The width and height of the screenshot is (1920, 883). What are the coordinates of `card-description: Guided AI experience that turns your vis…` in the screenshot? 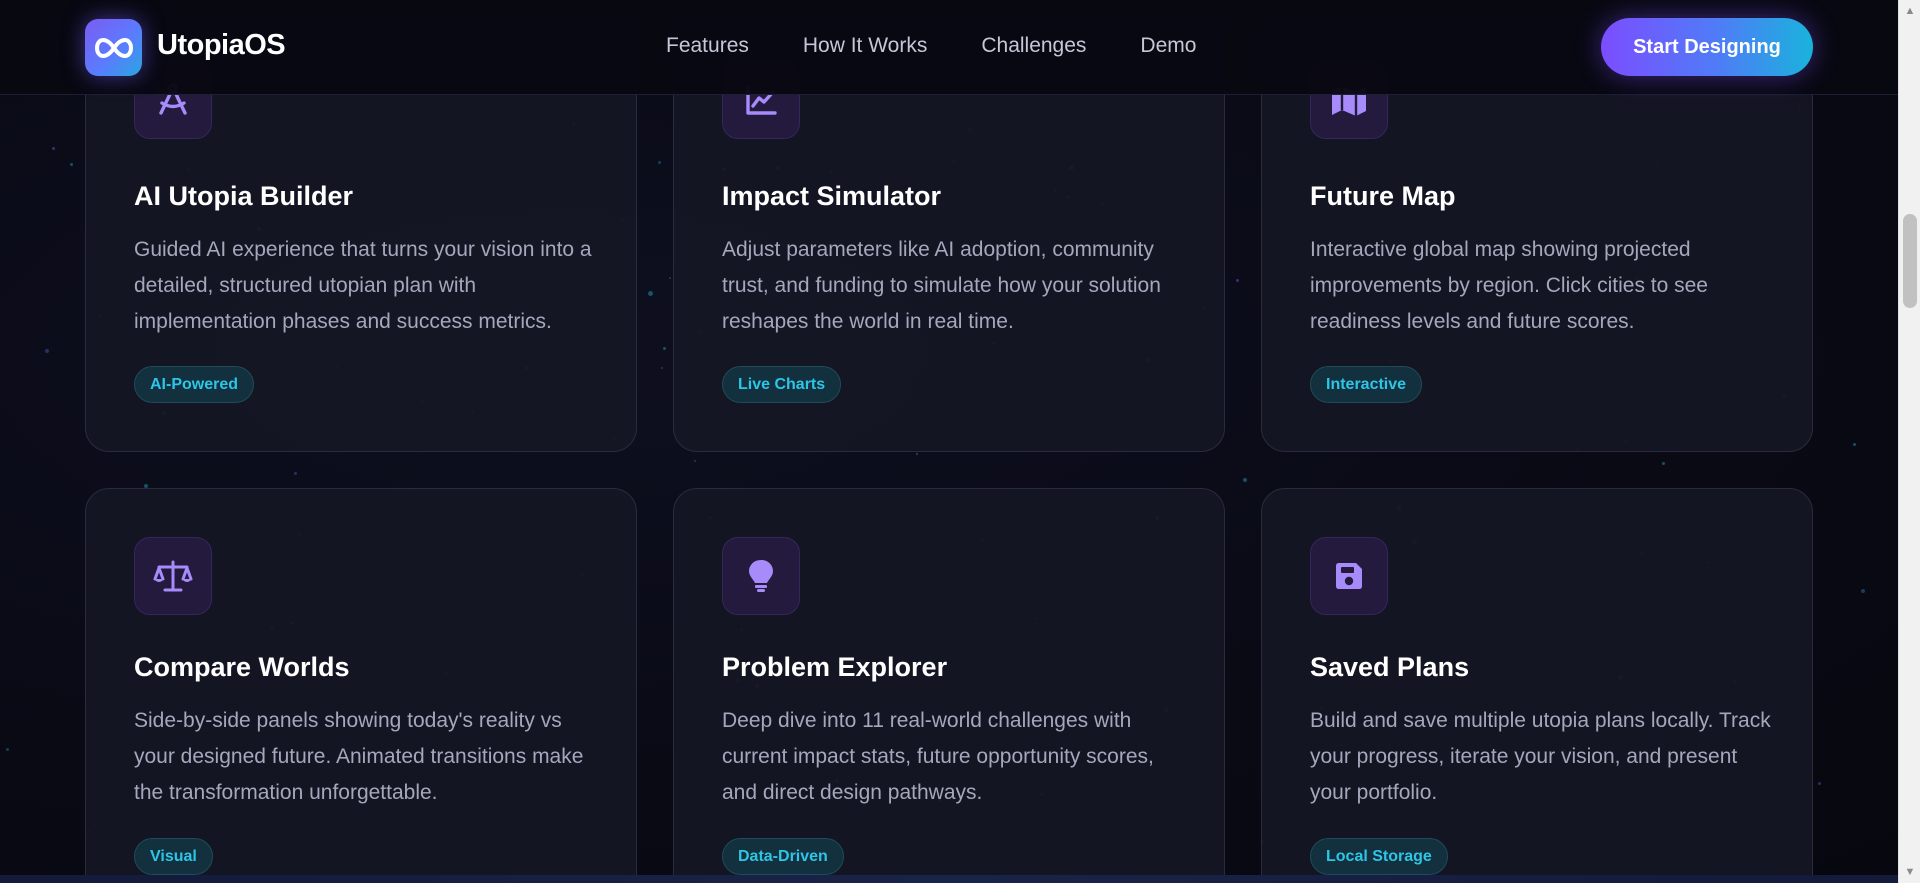 It's located at (363, 285).